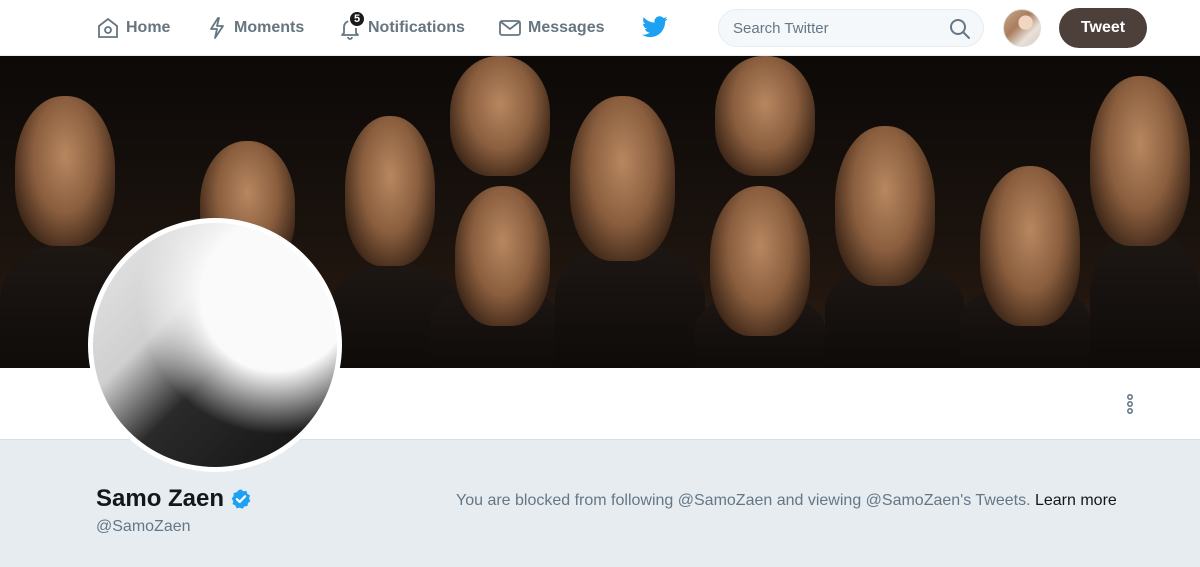  What do you see at coordinates (1076, 500) in the screenshot?
I see `learn-more-link: Learn more` at bounding box center [1076, 500].